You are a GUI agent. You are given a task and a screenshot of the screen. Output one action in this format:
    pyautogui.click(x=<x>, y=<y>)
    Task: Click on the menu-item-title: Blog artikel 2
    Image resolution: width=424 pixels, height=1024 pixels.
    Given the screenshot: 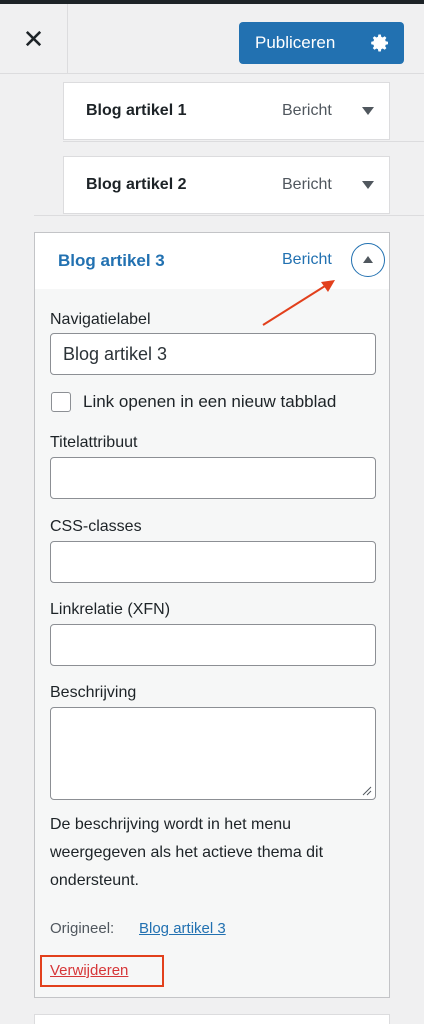 What is the action you would take?
    pyautogui.click(x=136, y=184)
    